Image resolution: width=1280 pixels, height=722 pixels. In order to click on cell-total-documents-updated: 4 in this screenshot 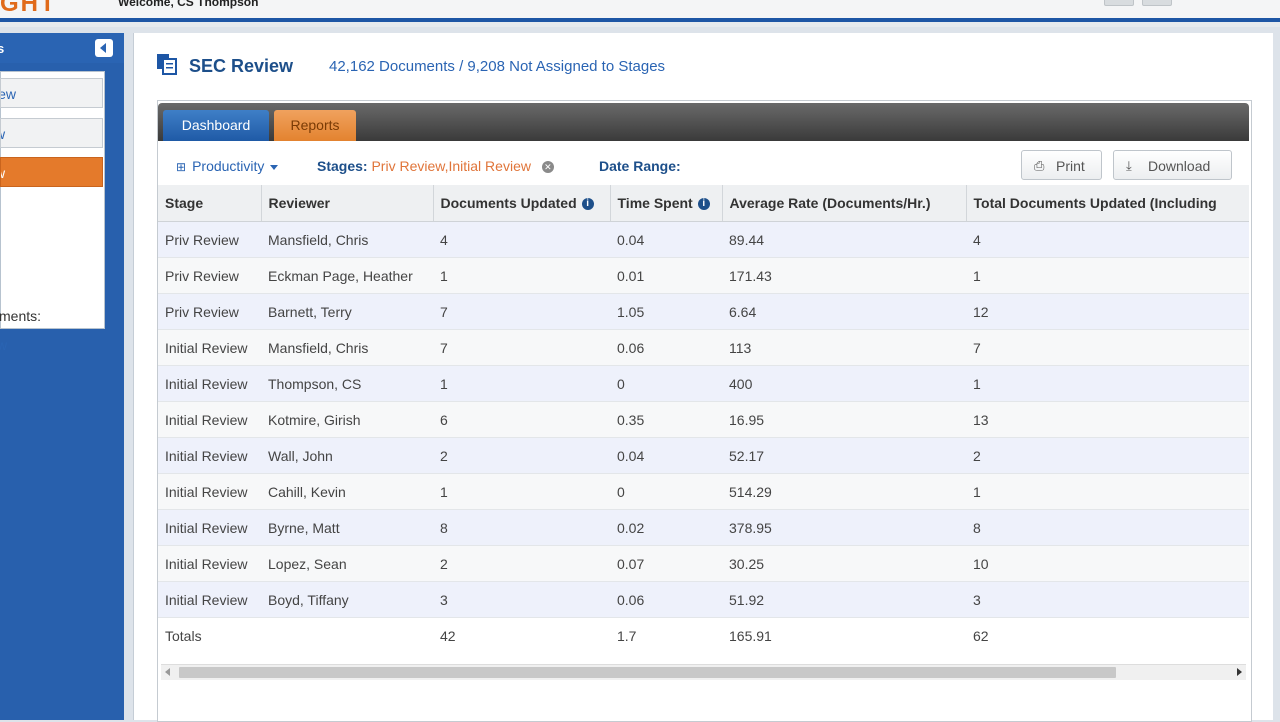, I will do `click(1107, 239)`.